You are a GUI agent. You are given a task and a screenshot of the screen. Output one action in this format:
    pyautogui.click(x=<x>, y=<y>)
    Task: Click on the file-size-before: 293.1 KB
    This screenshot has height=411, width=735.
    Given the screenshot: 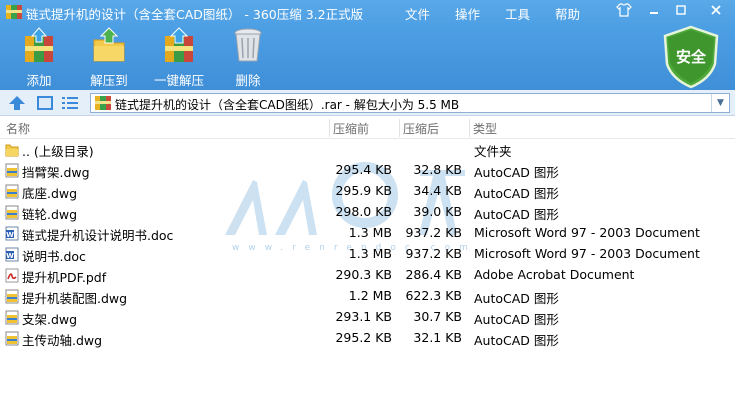 What is the action you would take?
    pyautogui.click(x=363, y=316)
    